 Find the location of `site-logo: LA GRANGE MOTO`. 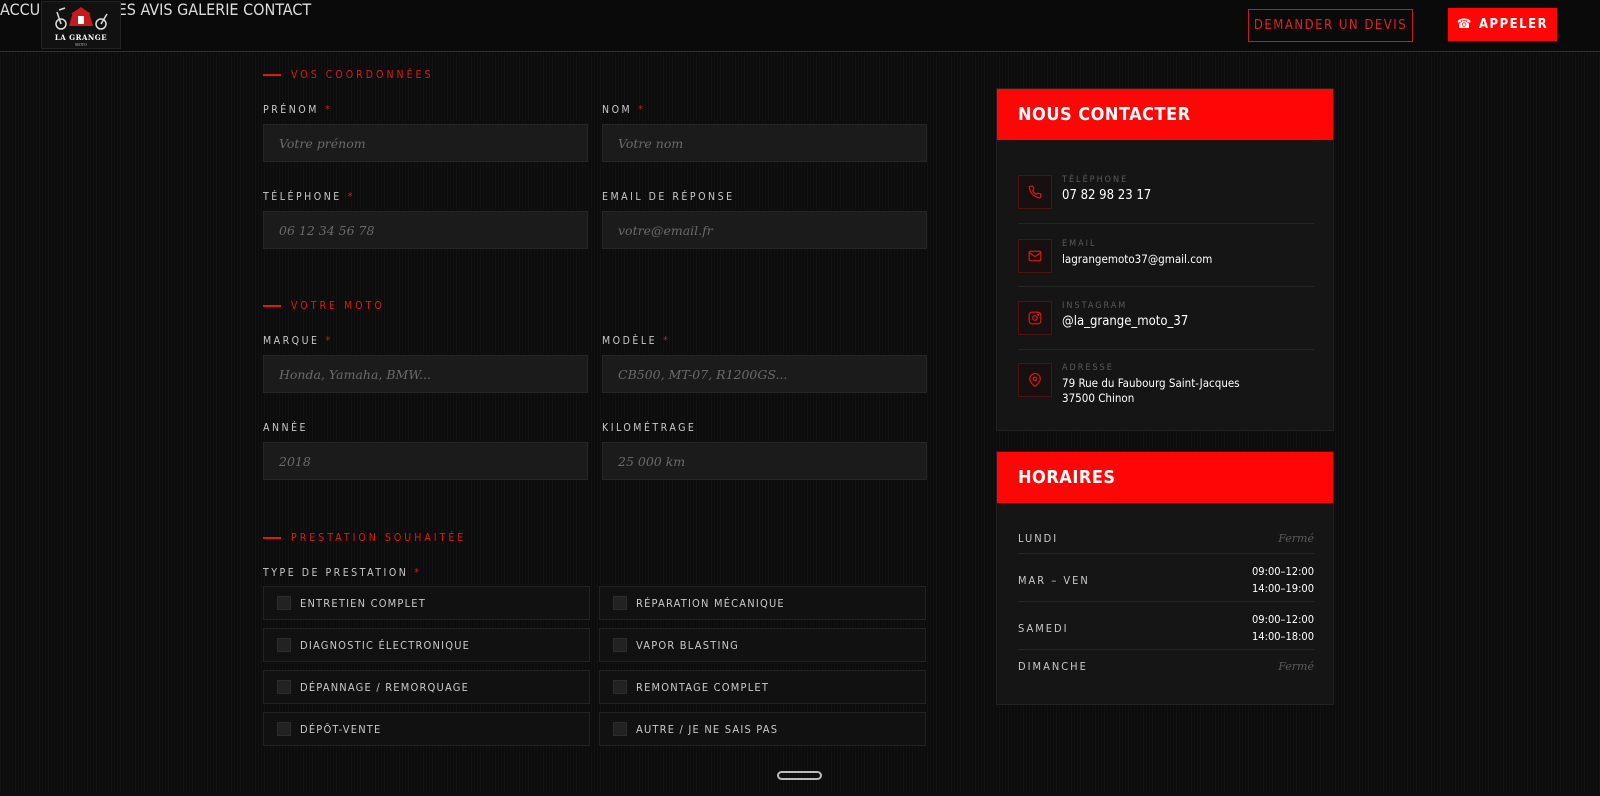

site-logo: LA GRANGE MOTO is located at coordinates (81, 25).